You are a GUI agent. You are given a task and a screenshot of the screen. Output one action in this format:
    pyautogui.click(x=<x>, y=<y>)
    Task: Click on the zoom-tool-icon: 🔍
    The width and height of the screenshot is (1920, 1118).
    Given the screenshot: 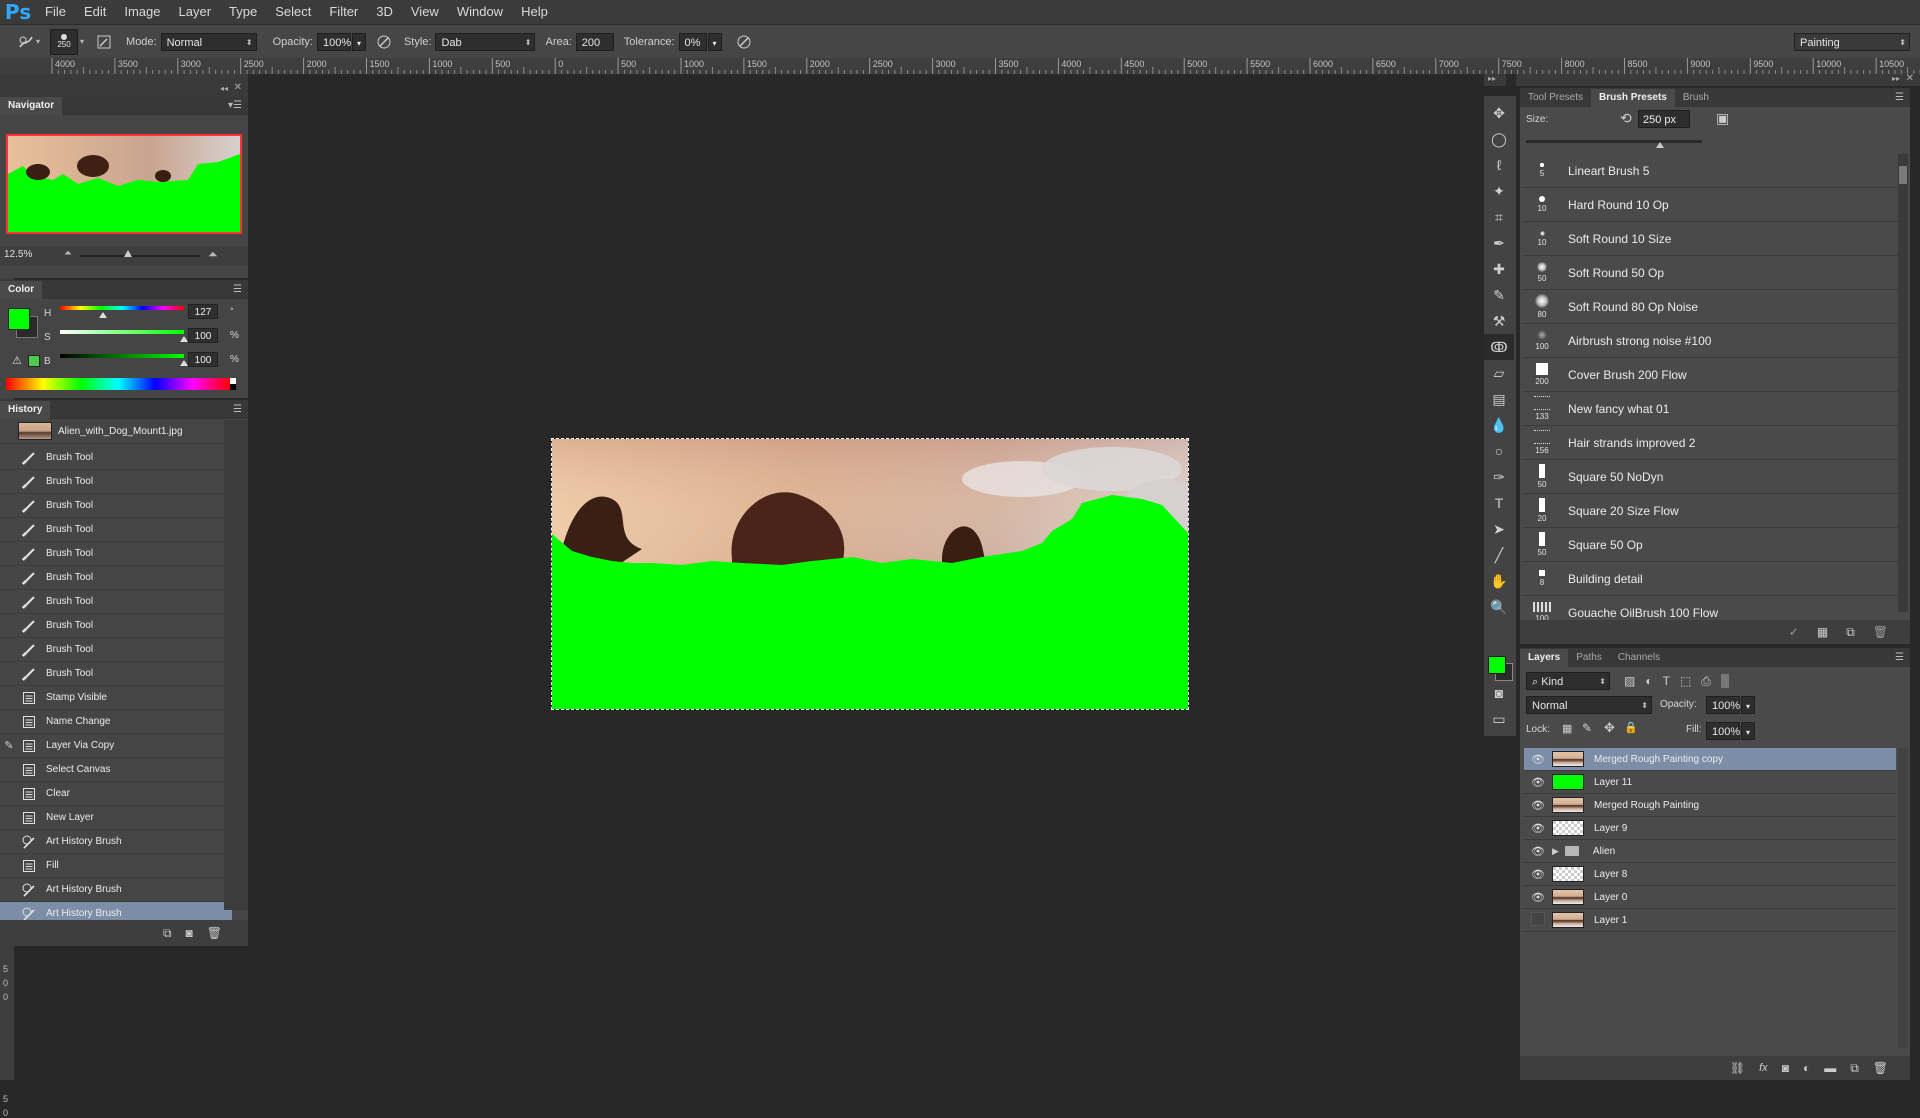 What is the action you would take?
    pyautogui.click(x=1499, y=607)
    